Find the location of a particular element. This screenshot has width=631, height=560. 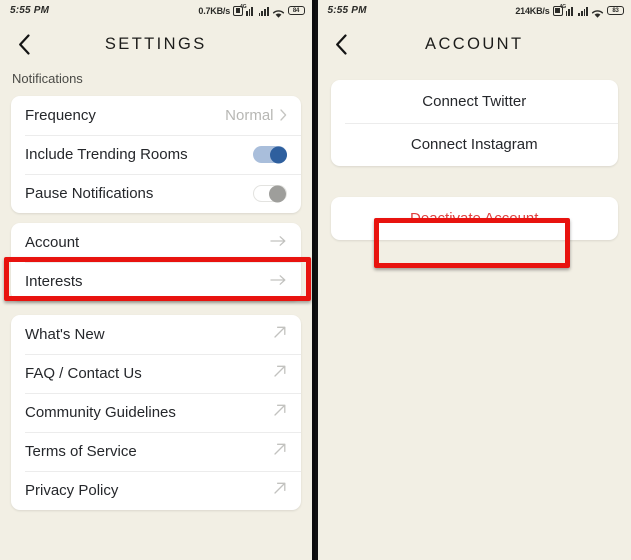

battery-icon: 84 is located at coordinates (296, 10).